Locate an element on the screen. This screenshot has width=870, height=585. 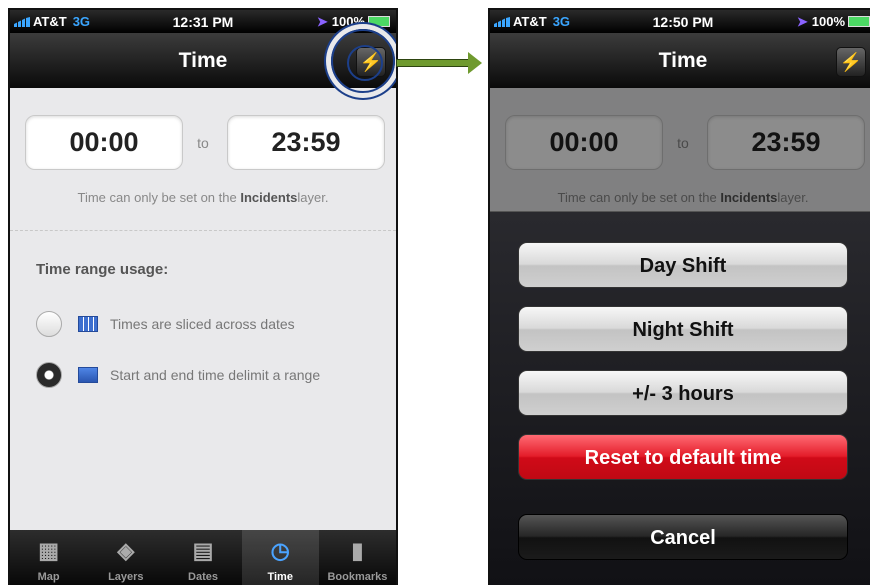
divider is located at coordinates (203, 230).